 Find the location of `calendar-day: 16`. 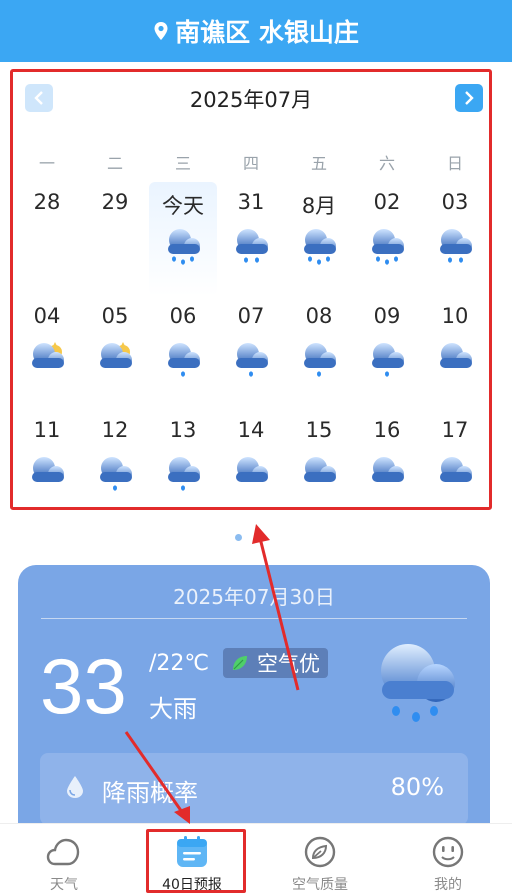

calendar-day: 16 is located at coordinates (387, 467).